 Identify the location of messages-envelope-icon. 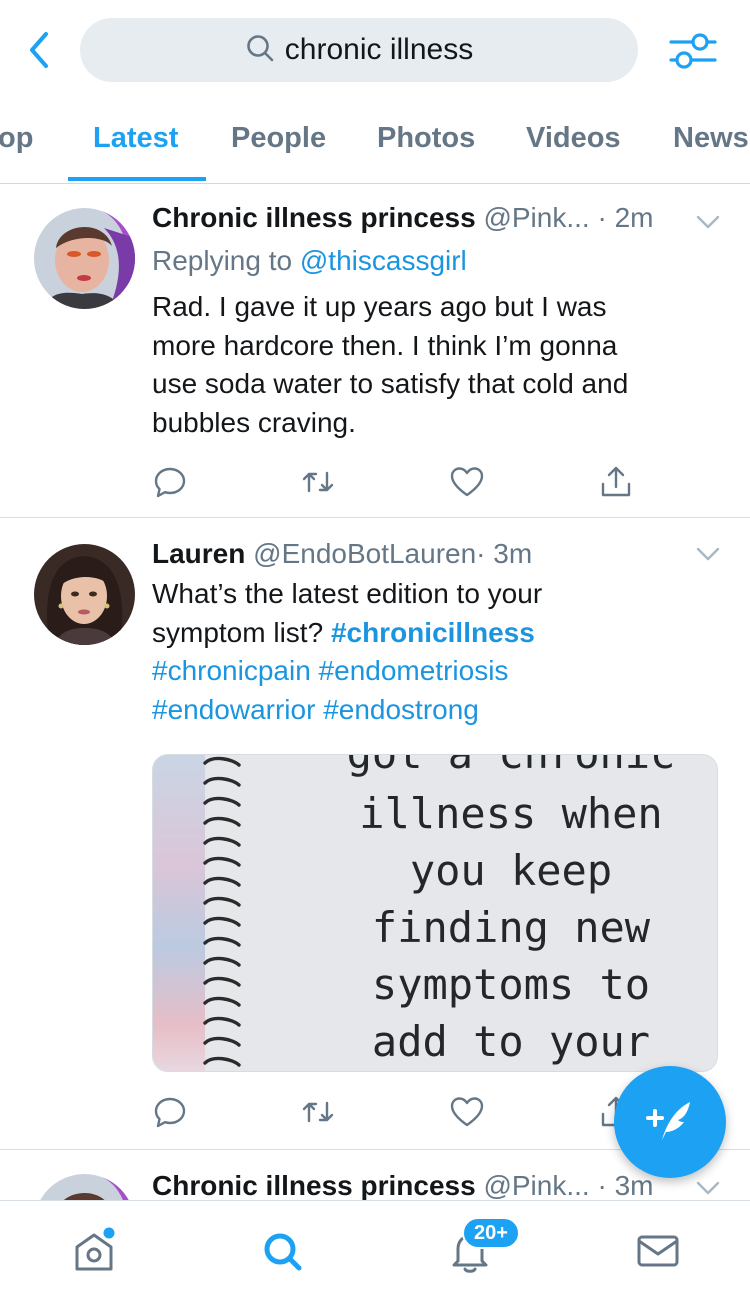
(658, 1251).